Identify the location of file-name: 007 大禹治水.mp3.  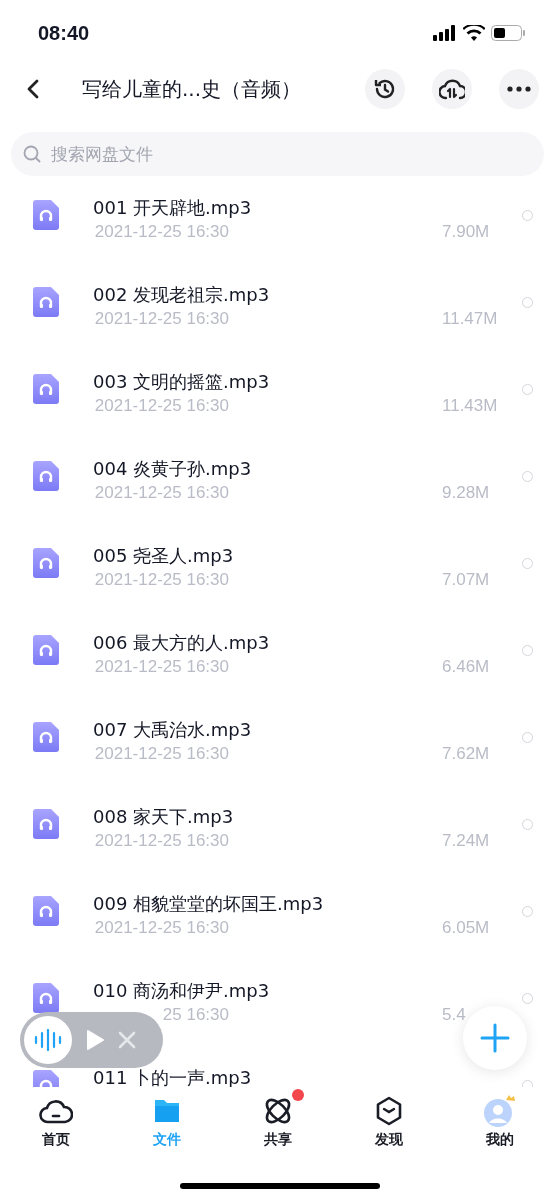
(172, 730).